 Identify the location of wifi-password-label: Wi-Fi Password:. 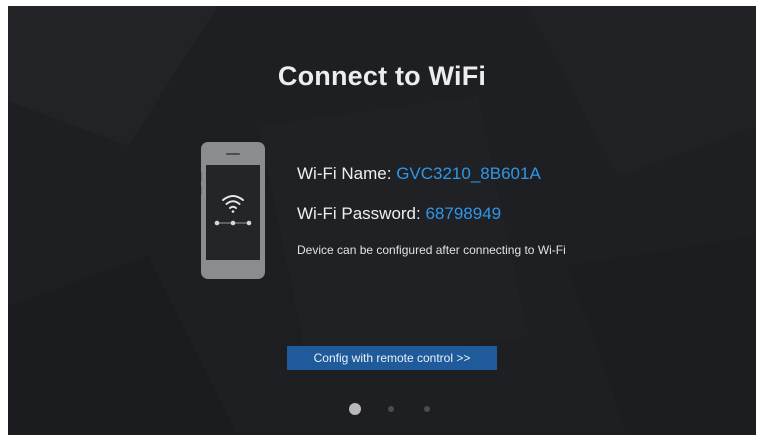
(359, 213).